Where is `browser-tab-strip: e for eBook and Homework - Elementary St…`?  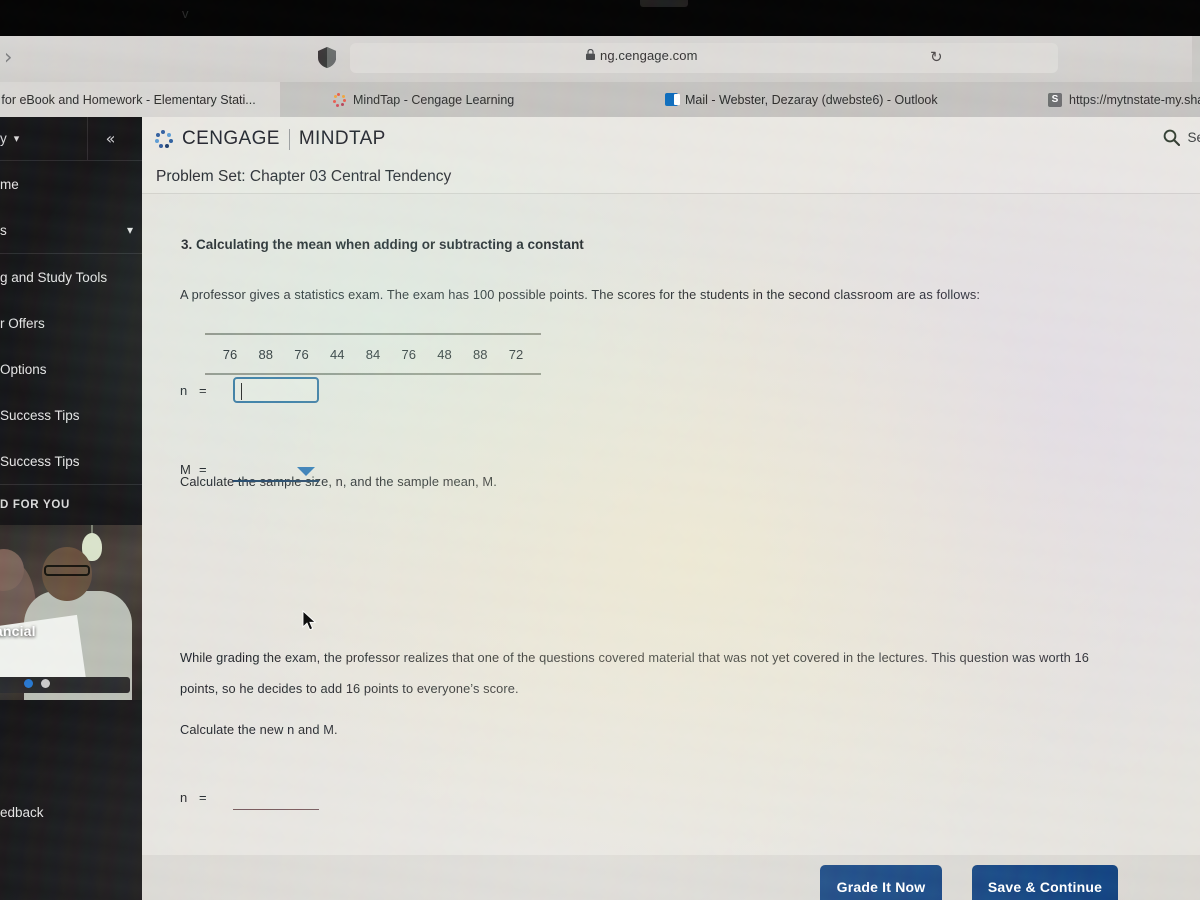 browser-tab-strip: e for eBook and Homework - Elementary St… is located at coordinates (600, 99).